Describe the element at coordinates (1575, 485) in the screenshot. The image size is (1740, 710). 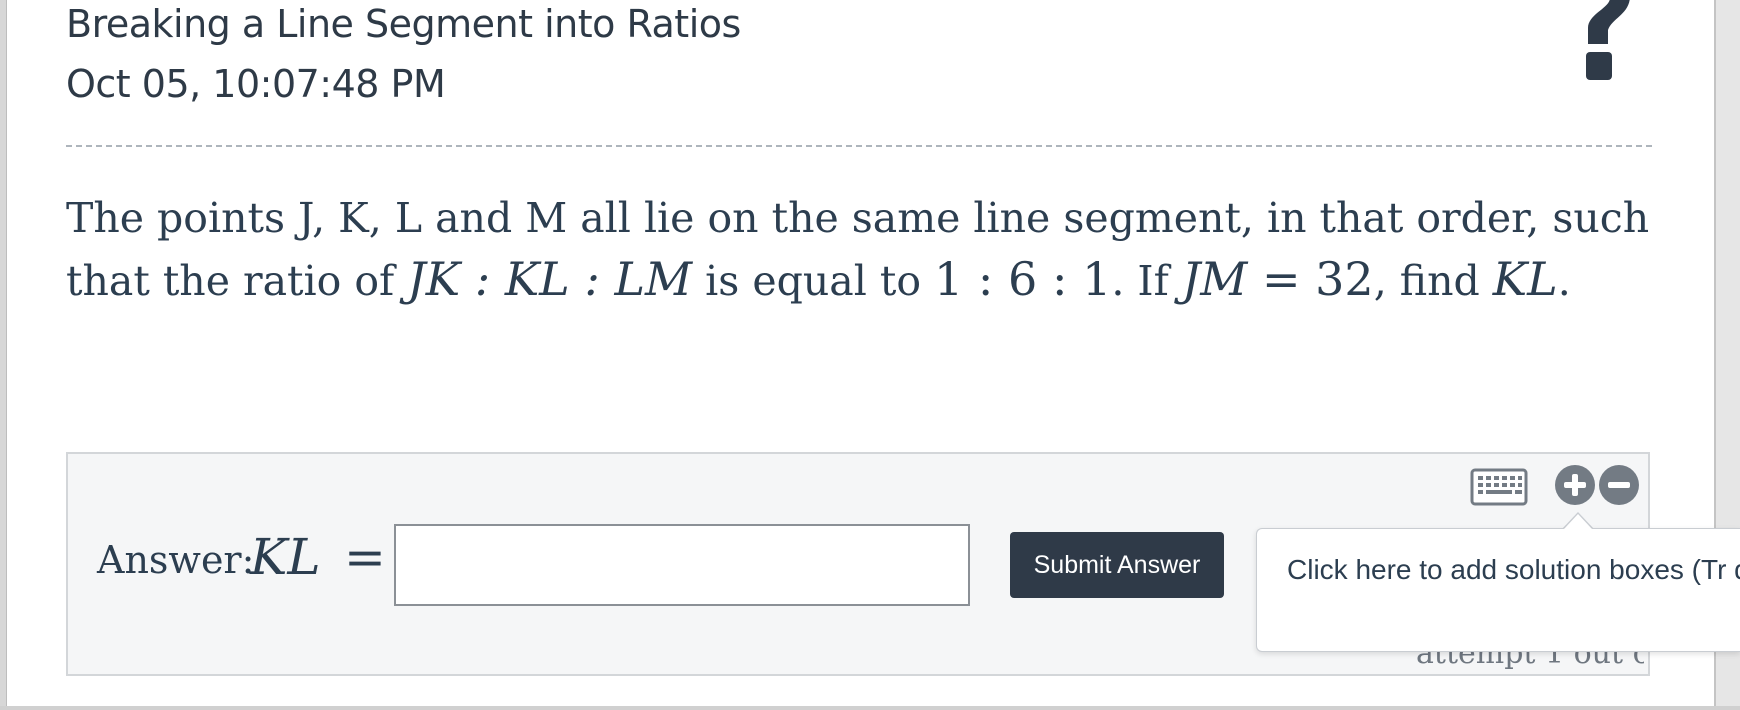
I see `plus-circle-icon` at that location.